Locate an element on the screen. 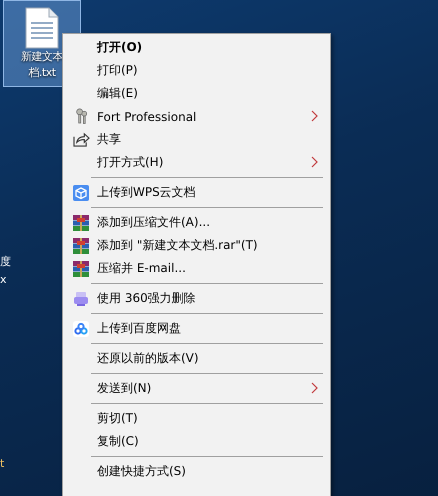 The image size is (438, 496). desktop-label: x is located at coordinates (3, 280).